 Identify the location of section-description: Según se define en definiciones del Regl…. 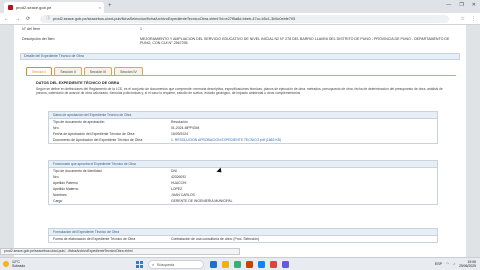
(239, 91).